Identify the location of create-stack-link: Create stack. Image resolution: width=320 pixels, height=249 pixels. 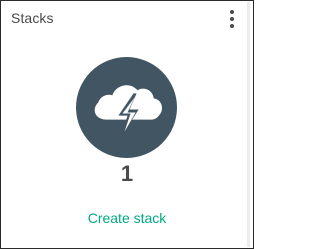
(127, 218).